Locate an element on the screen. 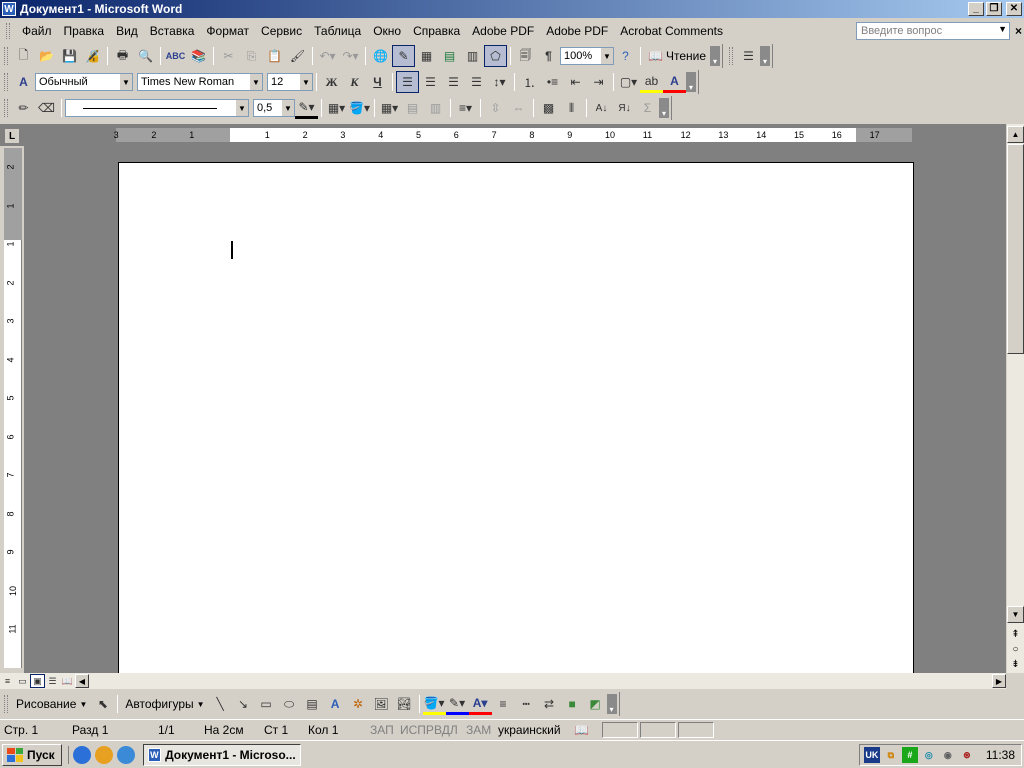 Image resolution: width=1024 pixels, height=768 pixels. status-overtype: ЗАМ is located at coordinates (478, 730).